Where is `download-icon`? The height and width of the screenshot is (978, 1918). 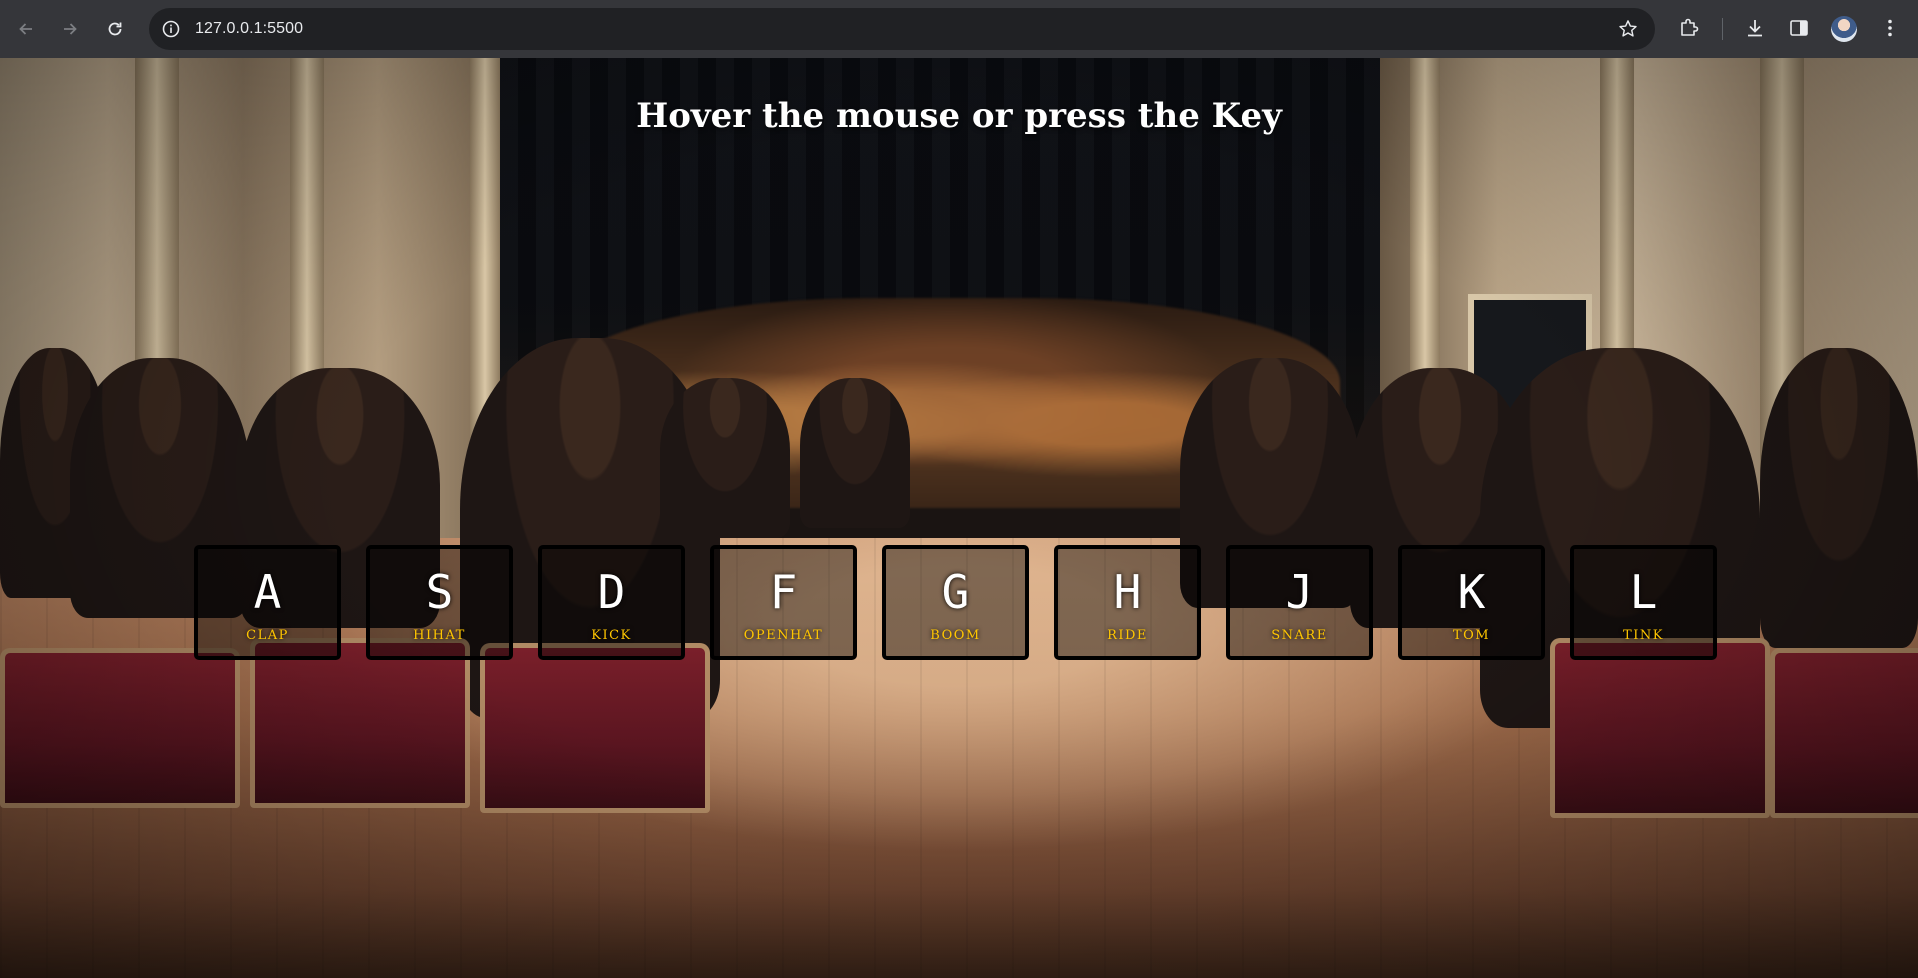 download-icon is located at coordinates (1755, 28).